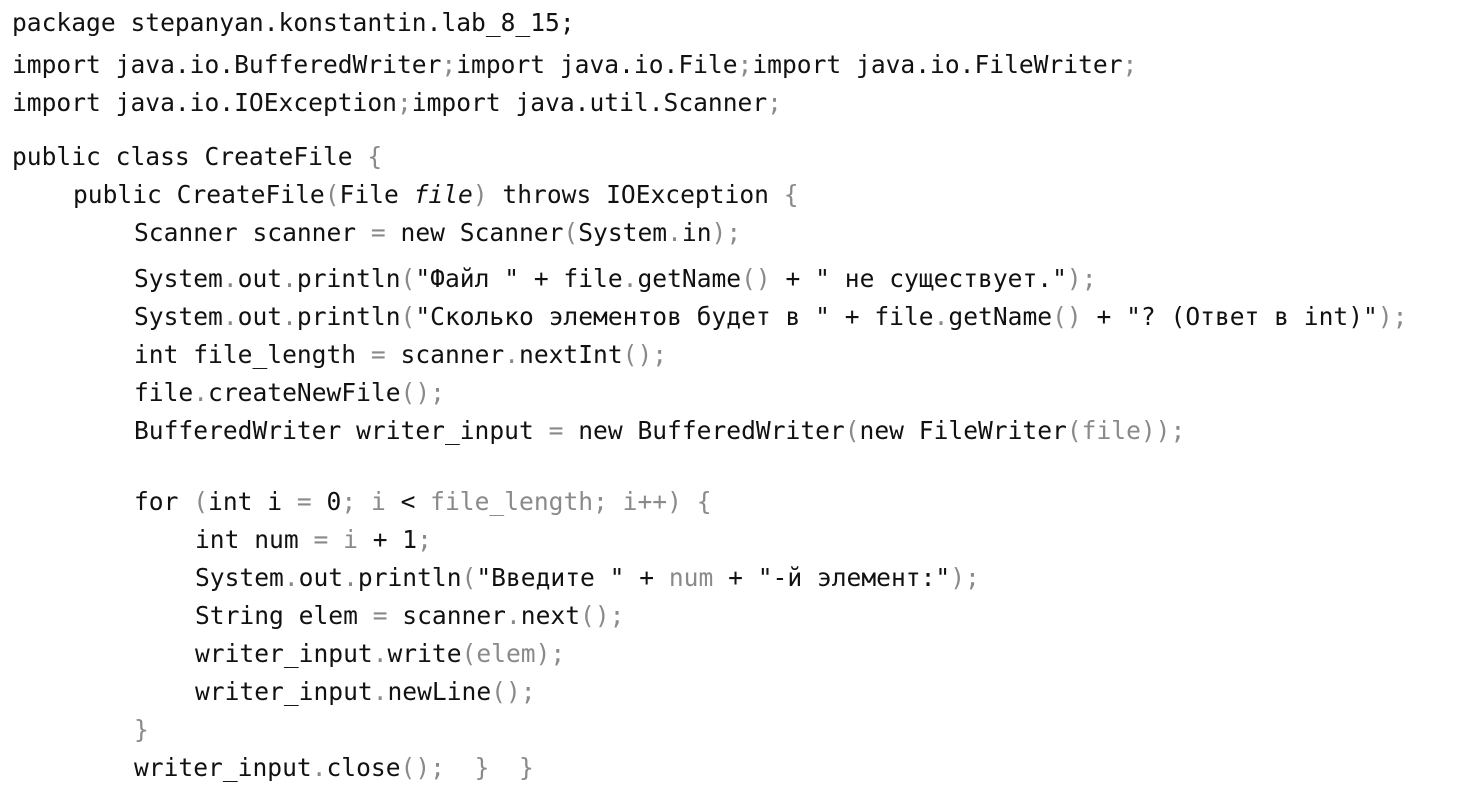 This screenshot has height=797, width=1480. I want to click on code-line: int file_length = scanner.nextInt();, so click(333, 355).